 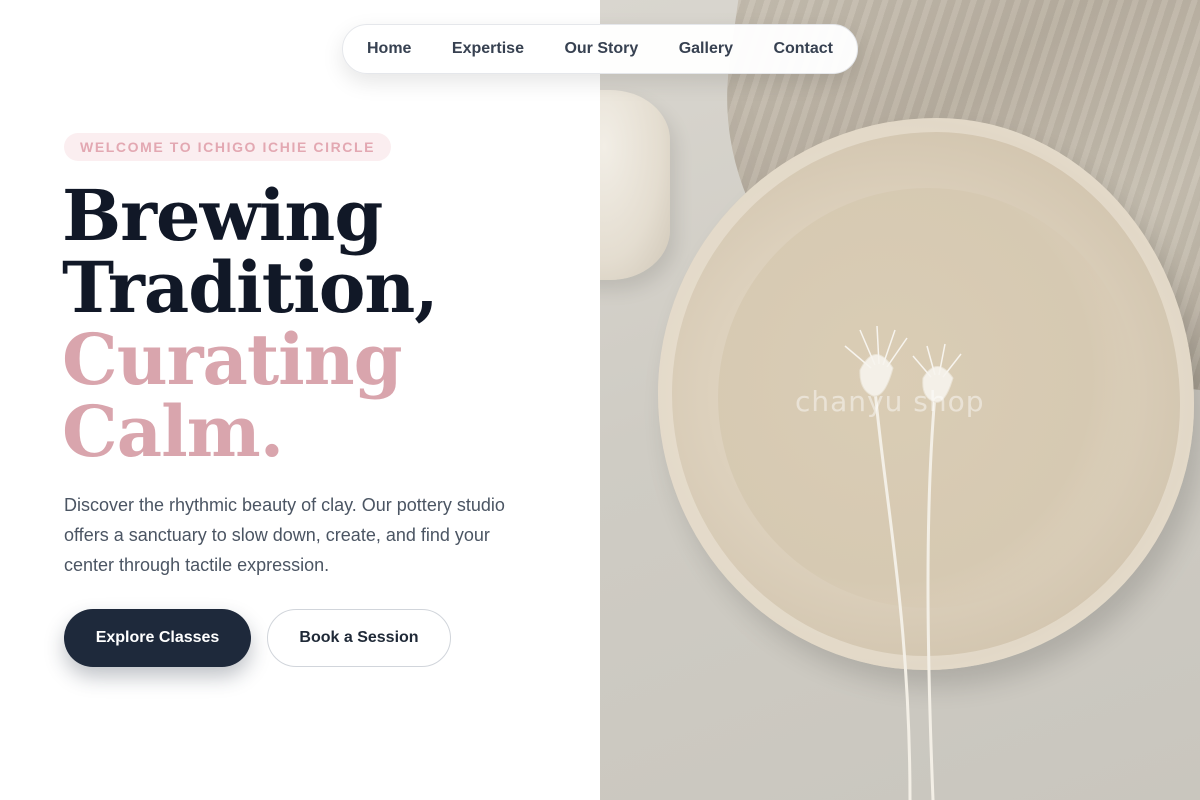 What do you see at coordinates (359, 638) in the screenshot?
I see `book-session-button: Book a Session` at bounding box center [359, 638].